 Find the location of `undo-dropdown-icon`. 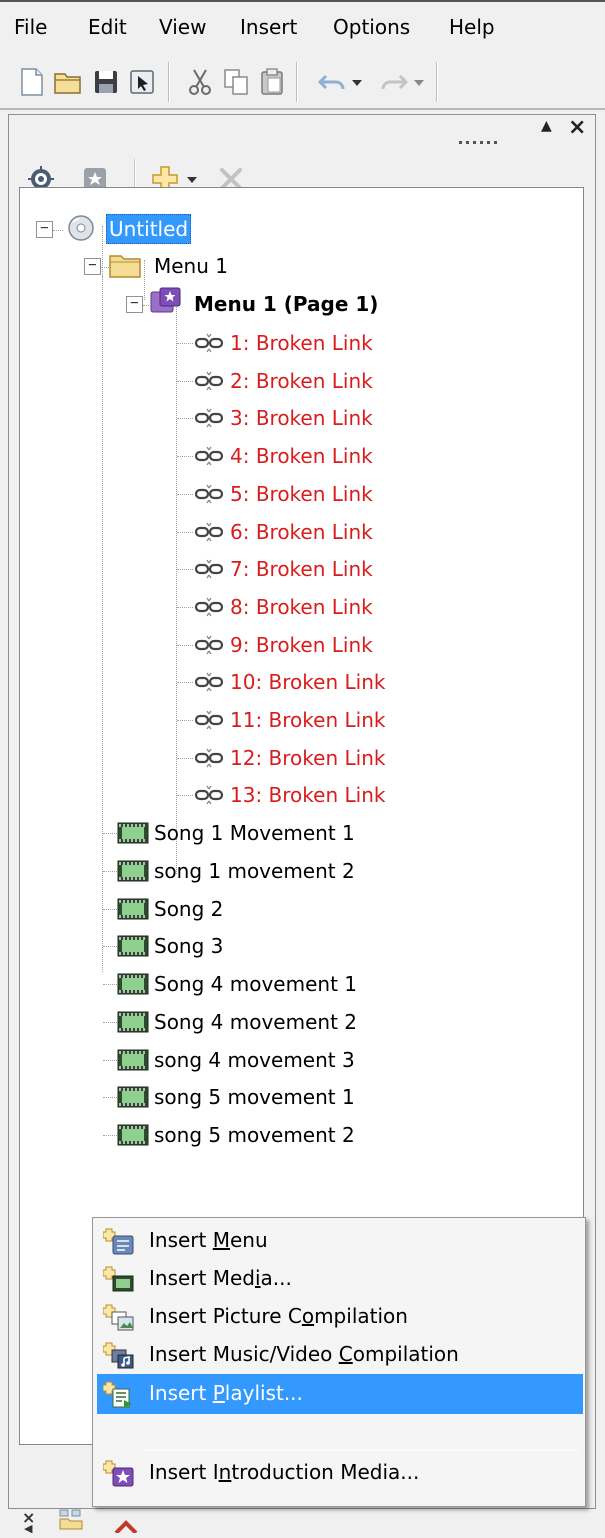

undo-dropdown-icon is located at coordinates (357, 82).